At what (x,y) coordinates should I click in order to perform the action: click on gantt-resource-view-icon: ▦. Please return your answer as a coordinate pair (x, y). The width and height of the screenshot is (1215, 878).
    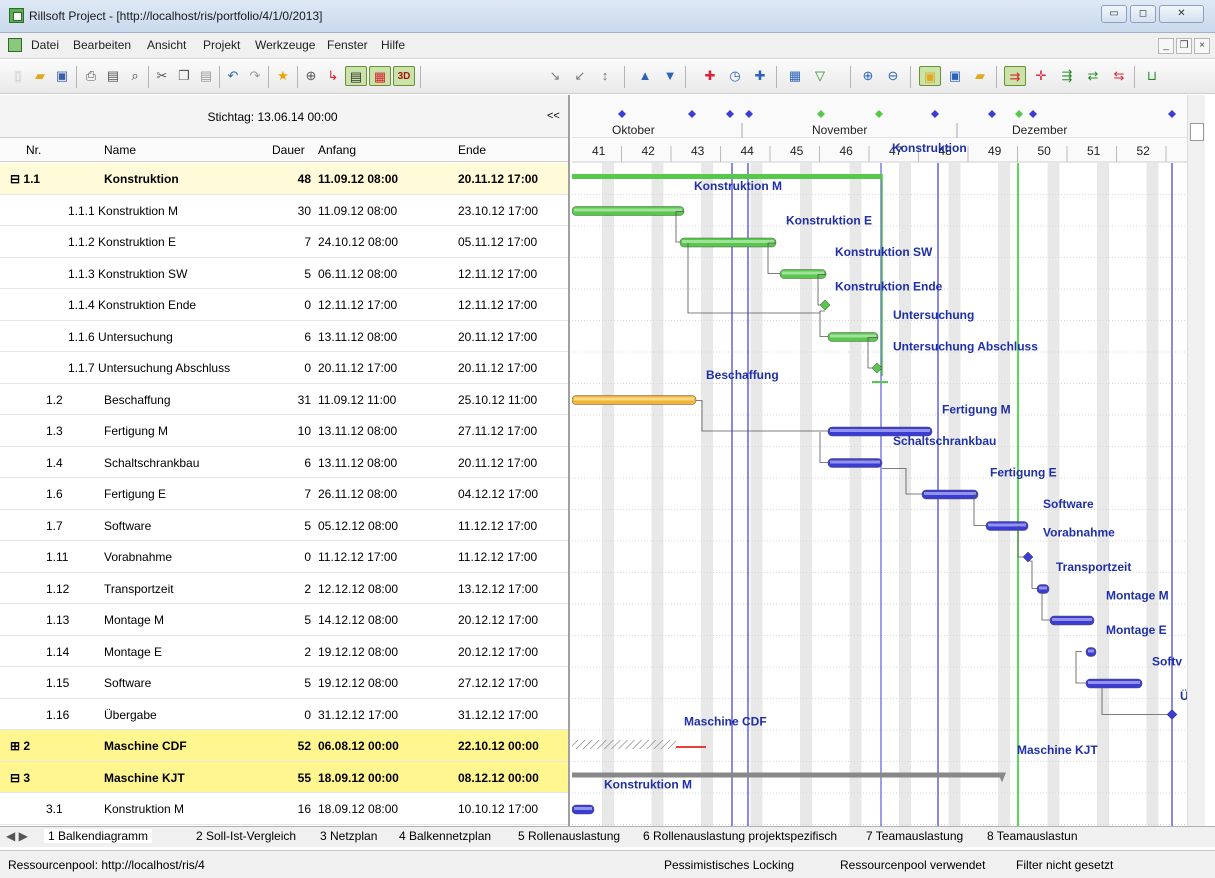
    Looking at the image, I should click on (380, 76).